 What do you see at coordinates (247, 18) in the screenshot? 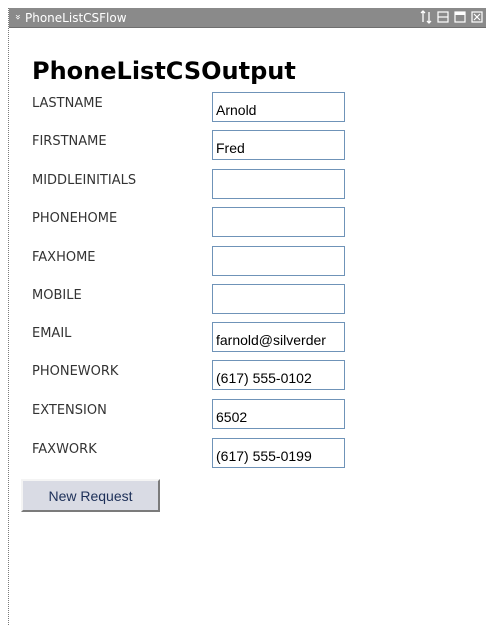
I see `portlet-titlebar: » PhoneListCSFlow` at bounding box center [247, 18].